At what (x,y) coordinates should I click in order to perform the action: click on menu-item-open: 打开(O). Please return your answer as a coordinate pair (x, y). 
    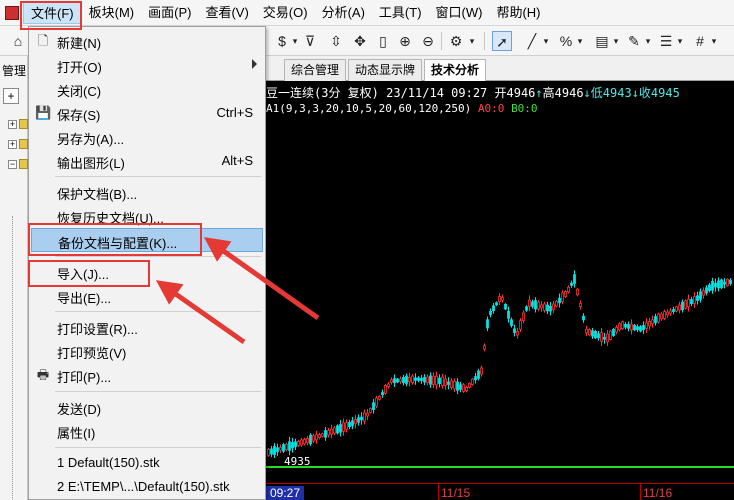
    Looking at the image, I should click on (147, 65).